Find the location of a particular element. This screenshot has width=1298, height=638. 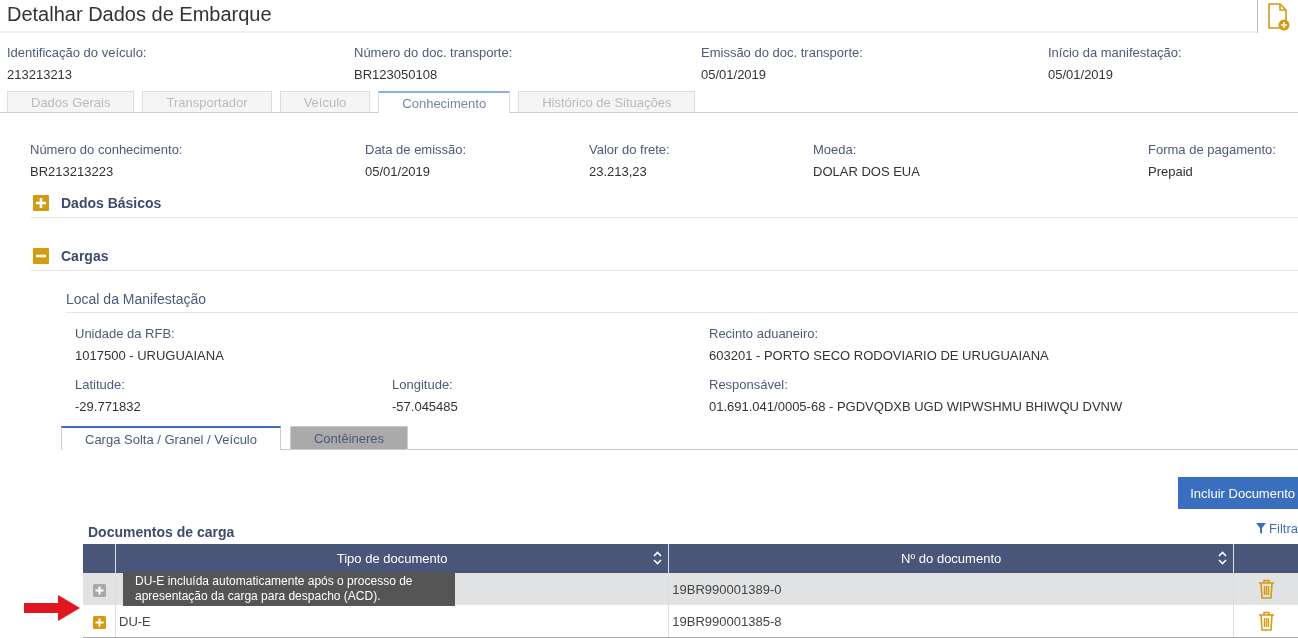

field-value: -57.045485 is located at coordinates (425, 406).